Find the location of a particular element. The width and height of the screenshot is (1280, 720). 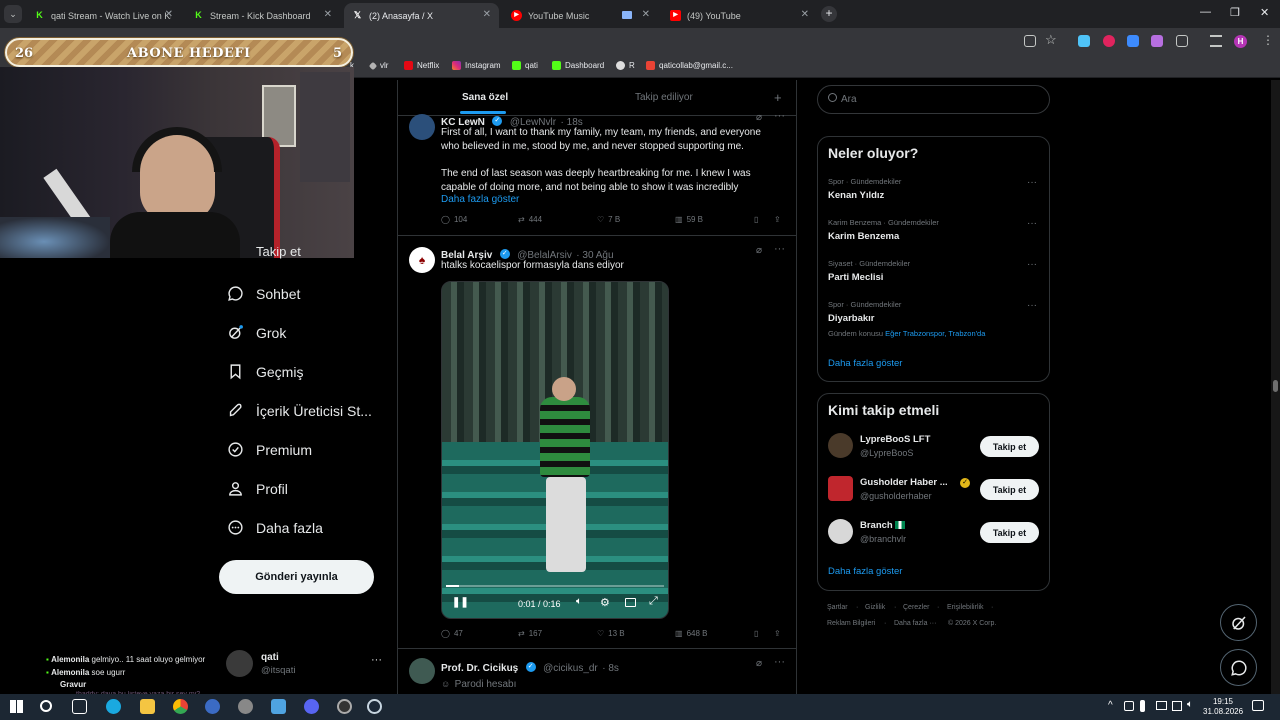

repost-button: ⇄ 444 is located at coordinates (530, 219).